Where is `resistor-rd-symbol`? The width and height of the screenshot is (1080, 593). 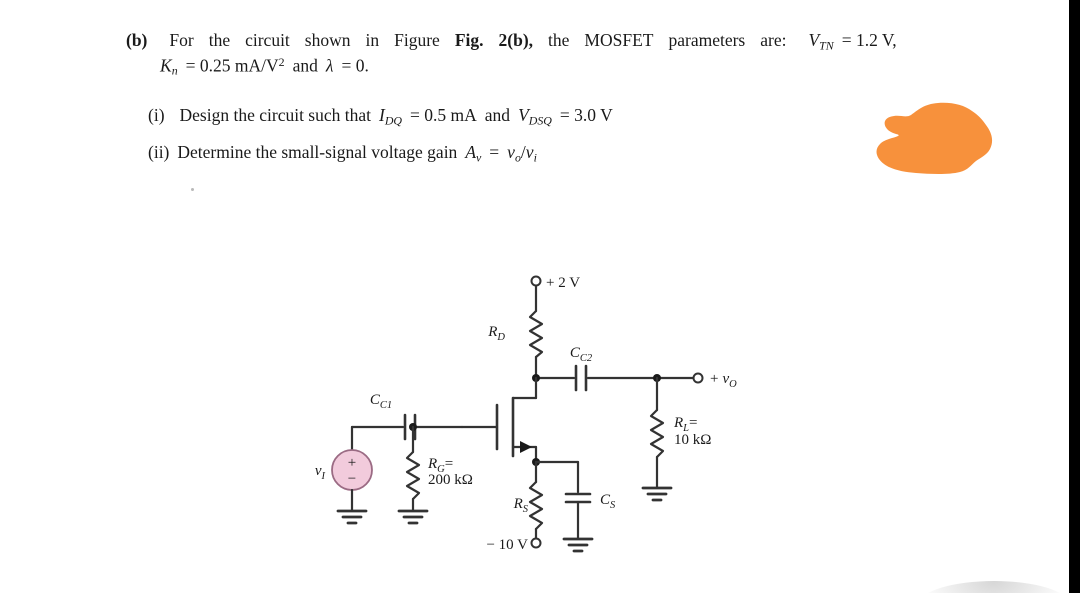 resistor-rd-symbol is located at coordinates (536, 334).